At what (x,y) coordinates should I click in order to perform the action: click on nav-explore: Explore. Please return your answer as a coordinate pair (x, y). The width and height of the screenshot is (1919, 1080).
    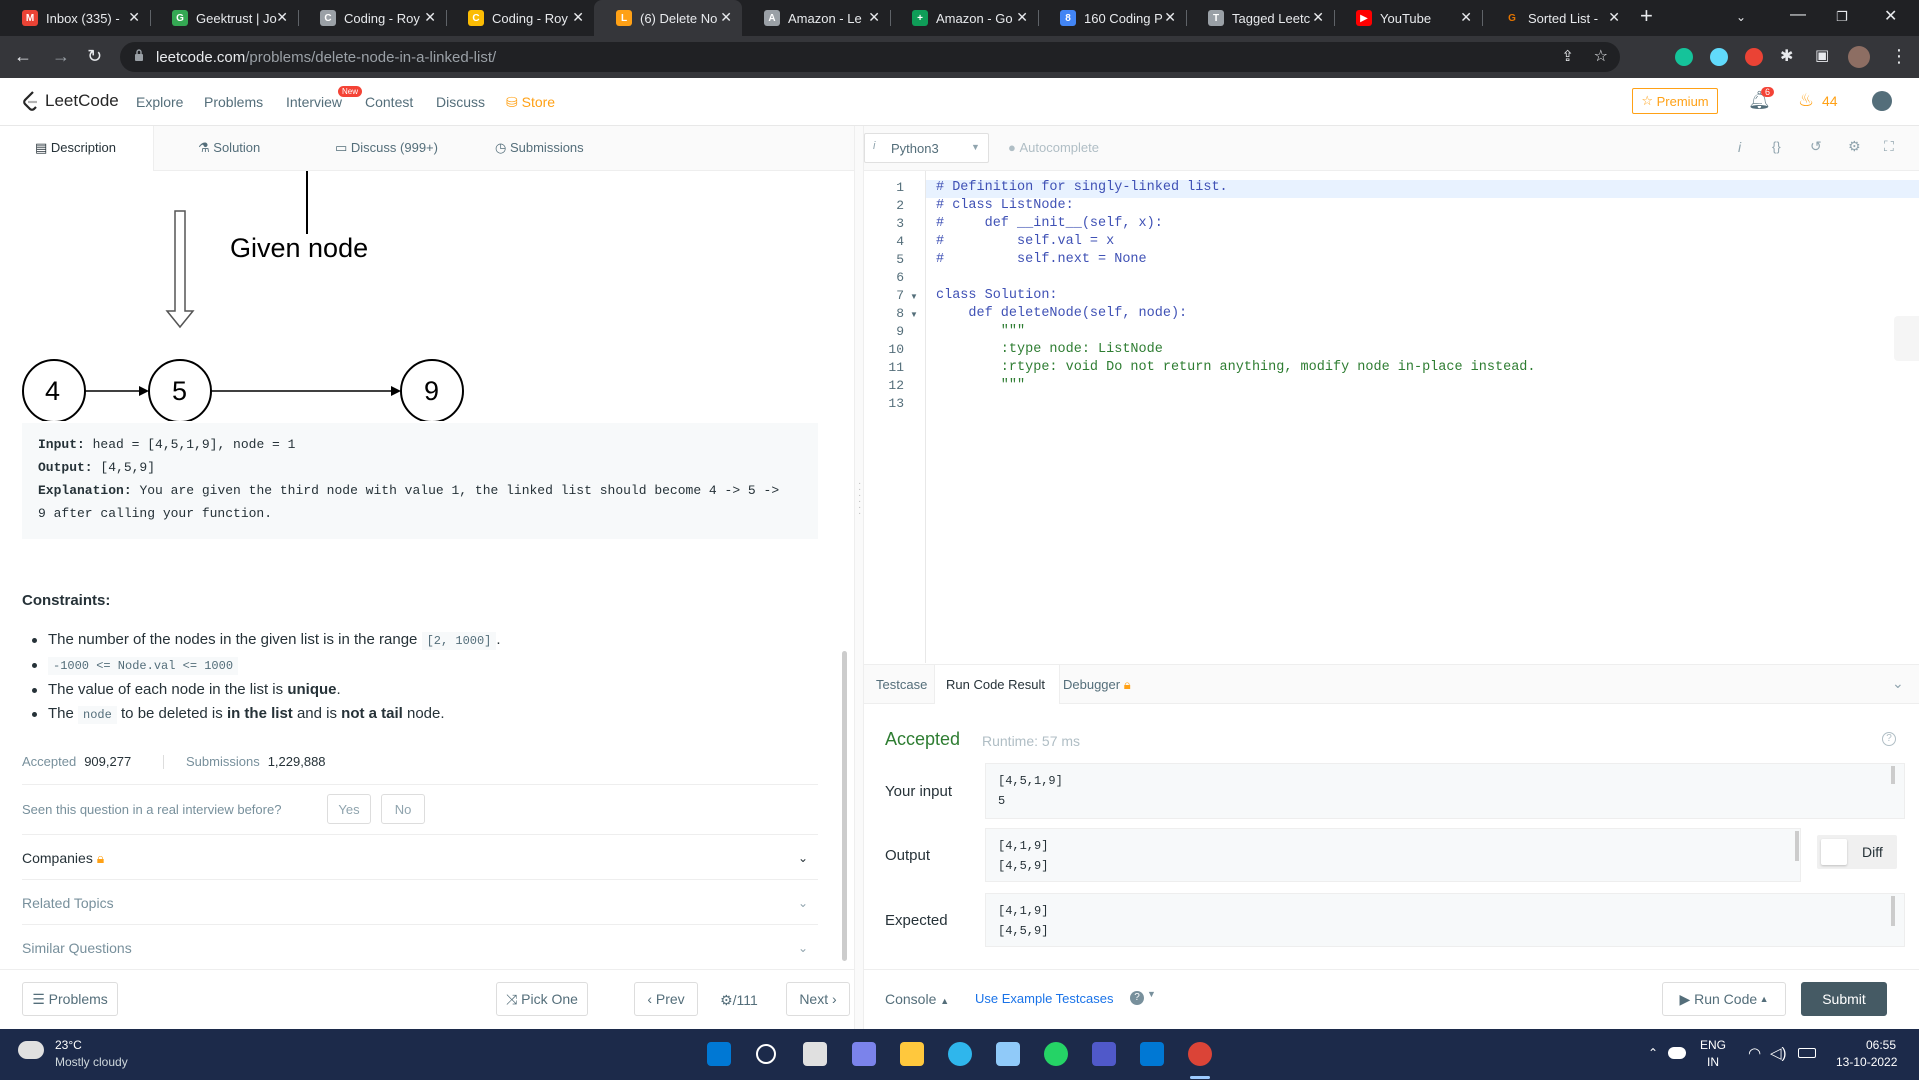
    Looking at the image, I should click on (159, 102).